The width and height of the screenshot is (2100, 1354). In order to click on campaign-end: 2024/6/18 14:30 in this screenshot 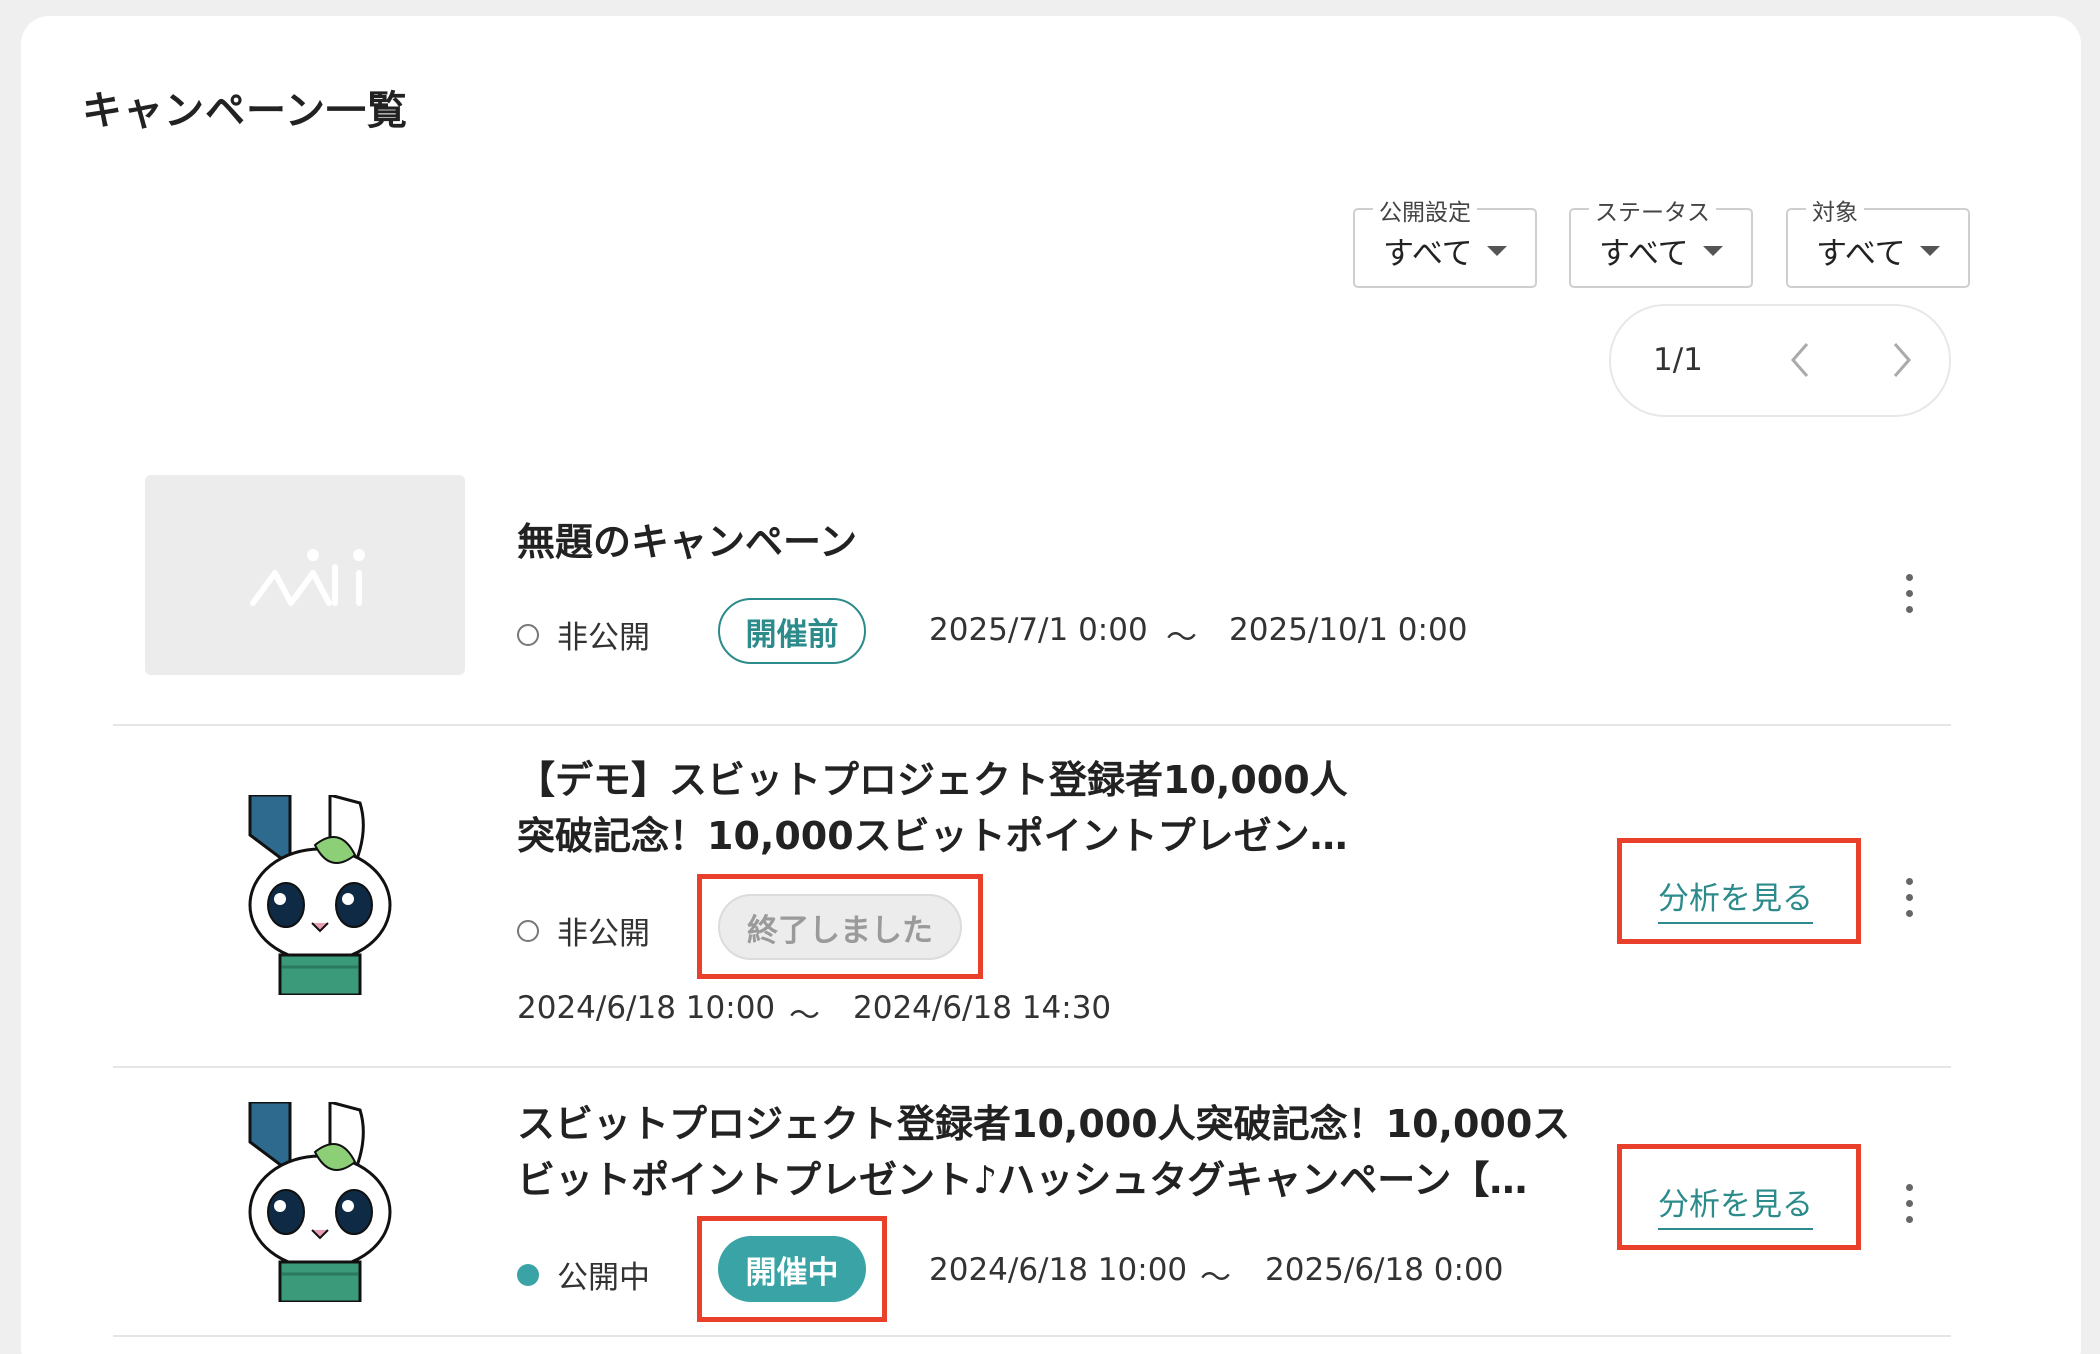, I will do `click(982, 1008)`.